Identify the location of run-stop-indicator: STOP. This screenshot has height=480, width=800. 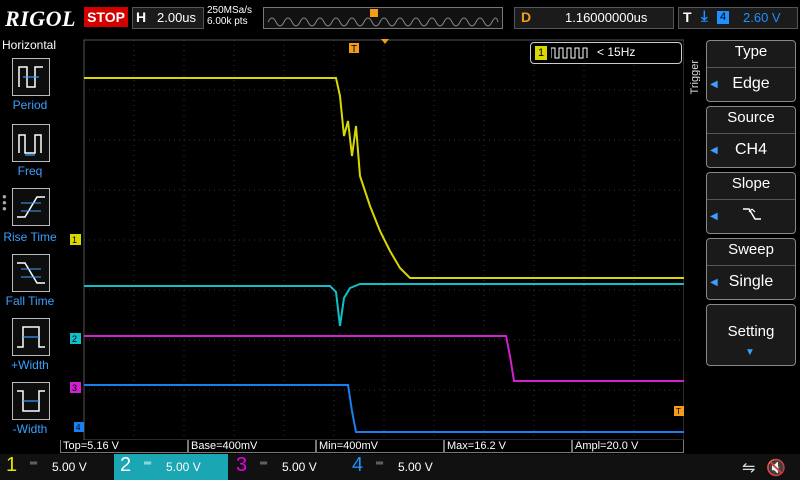
(106, 17).